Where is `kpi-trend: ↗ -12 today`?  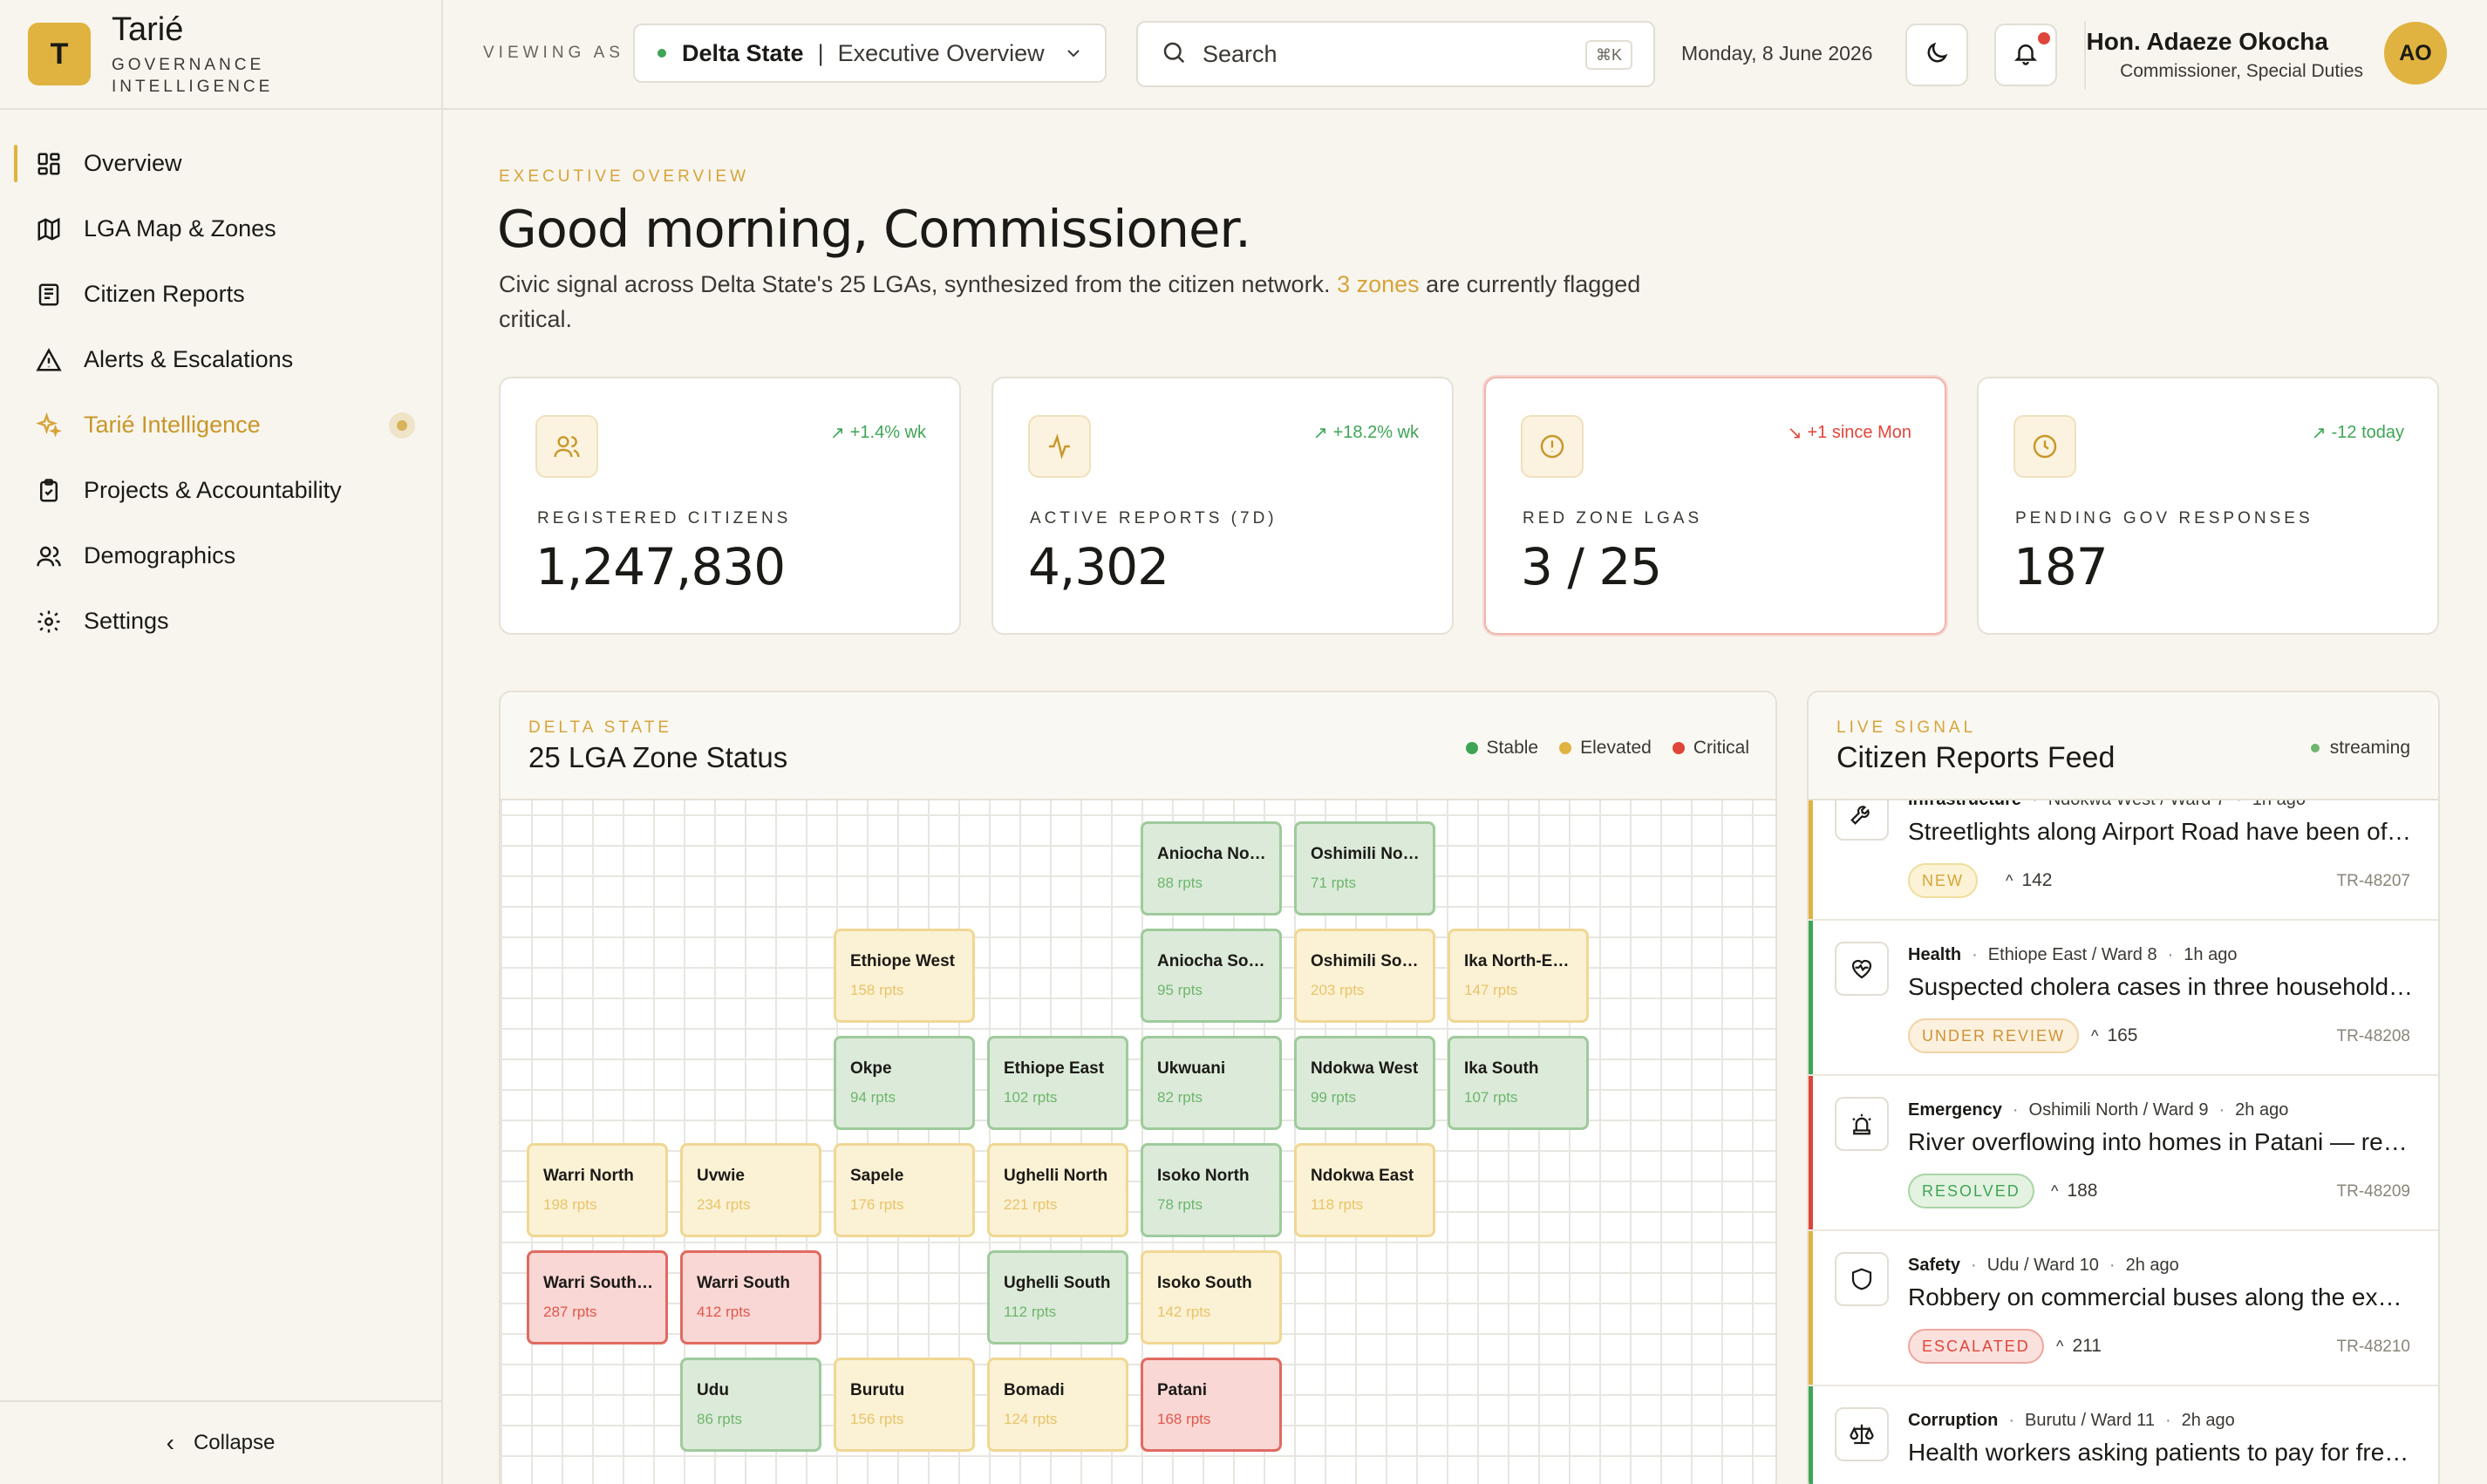
kpi-trend: ↗ -12 today is located at coordinates (2358, 433).